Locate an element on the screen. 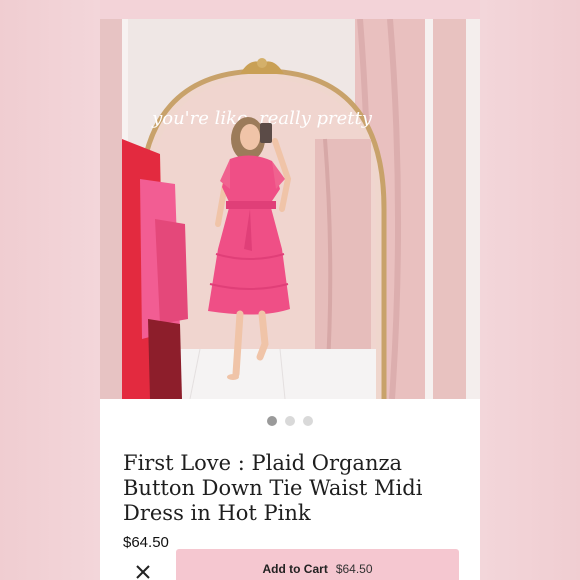  add-to-cart-price: $64.50 is located at coordinates (354, 569).